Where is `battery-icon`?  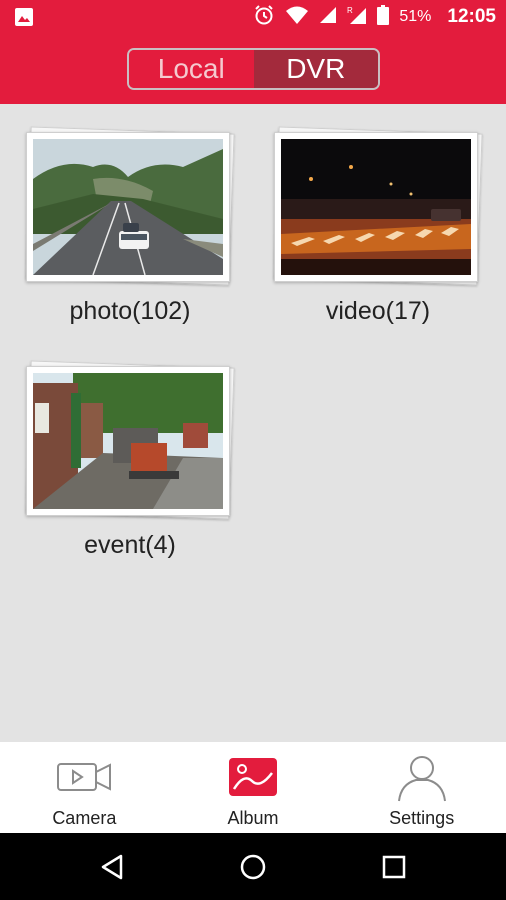 battery-icon is located at coordinates (383, 17).